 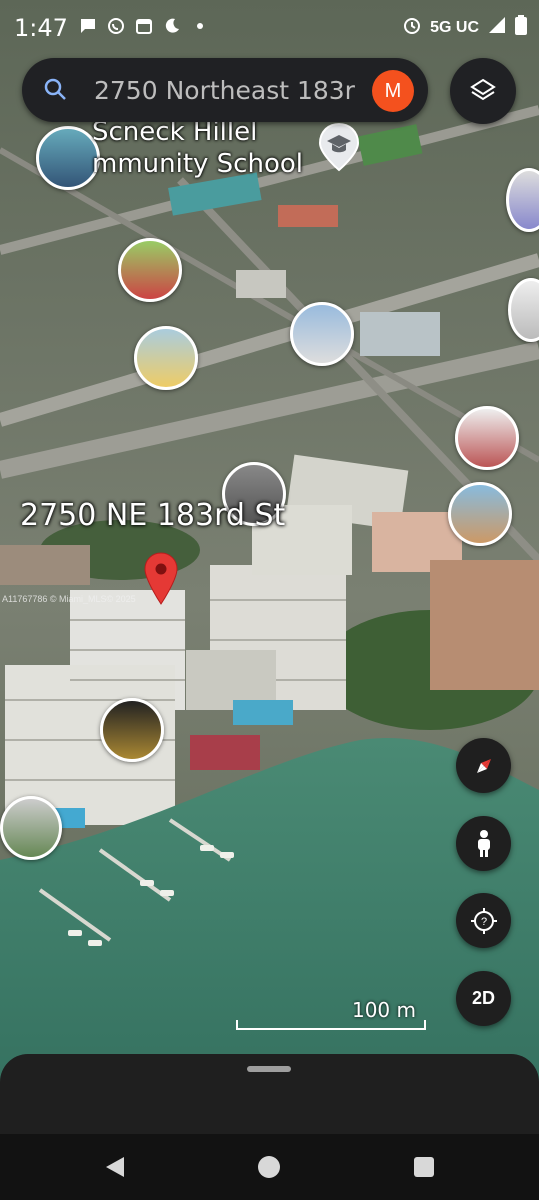 I want to click on pegman-icon, so click(x=483, y=843).